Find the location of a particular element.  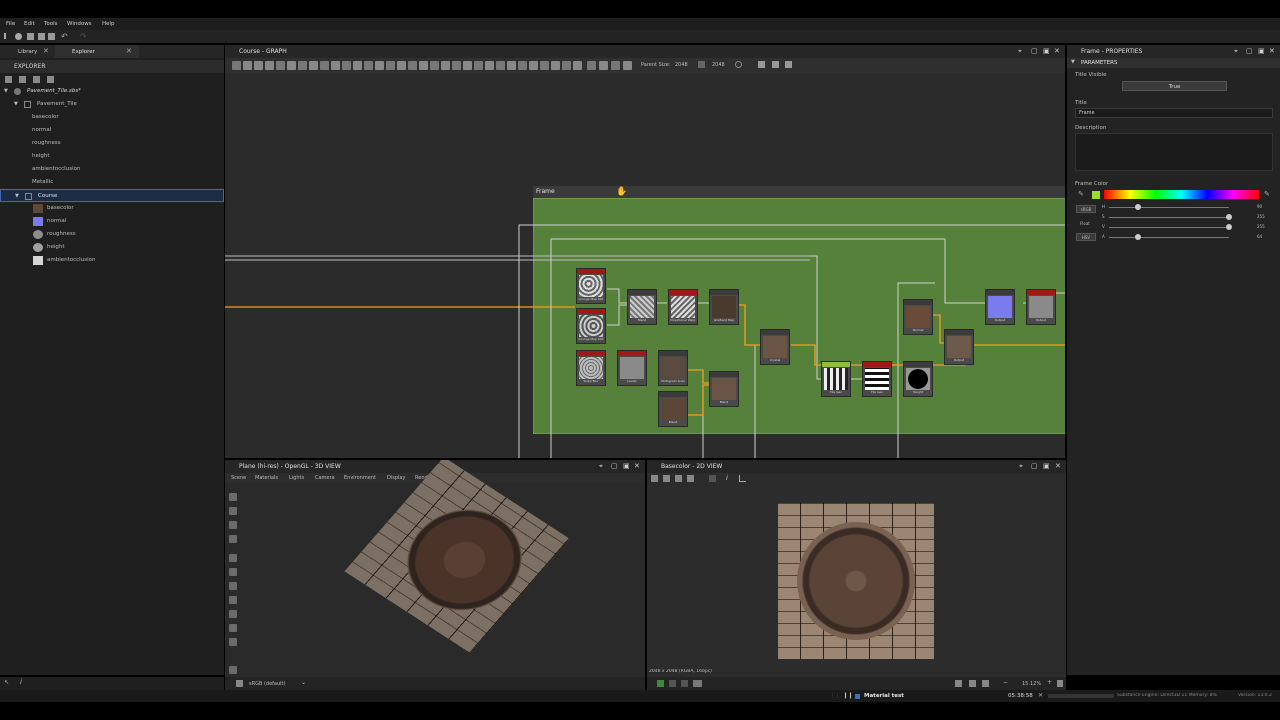

zoom-in-icon: + is located at coordinates (1049, 682).